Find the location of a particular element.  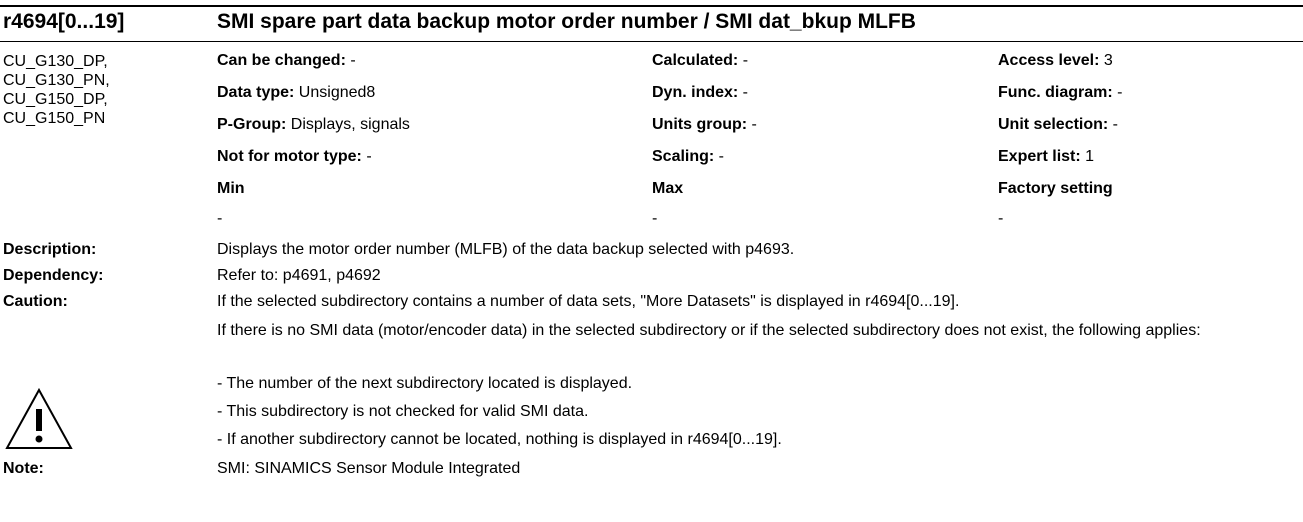

attr-p-group: P-Group: Displays, signals is located at coordinates (313, 125).